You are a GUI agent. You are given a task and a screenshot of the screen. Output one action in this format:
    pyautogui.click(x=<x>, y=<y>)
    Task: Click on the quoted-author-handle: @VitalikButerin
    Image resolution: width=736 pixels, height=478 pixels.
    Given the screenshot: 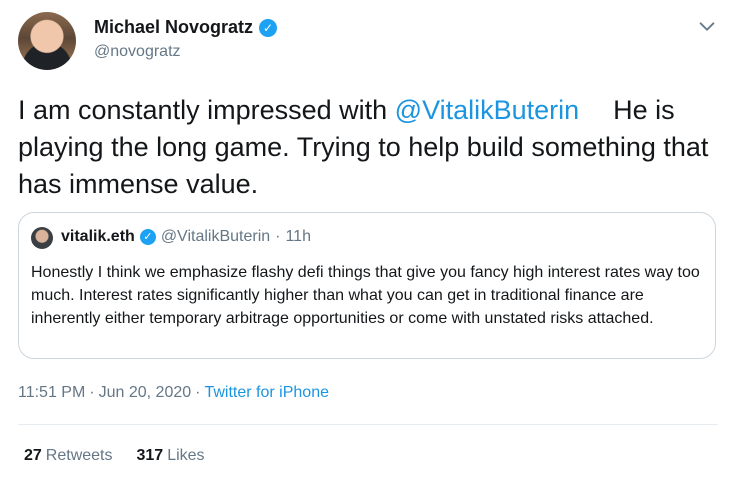 What is the action you would take?
    pyautogui.click(x=215, y=236)
    